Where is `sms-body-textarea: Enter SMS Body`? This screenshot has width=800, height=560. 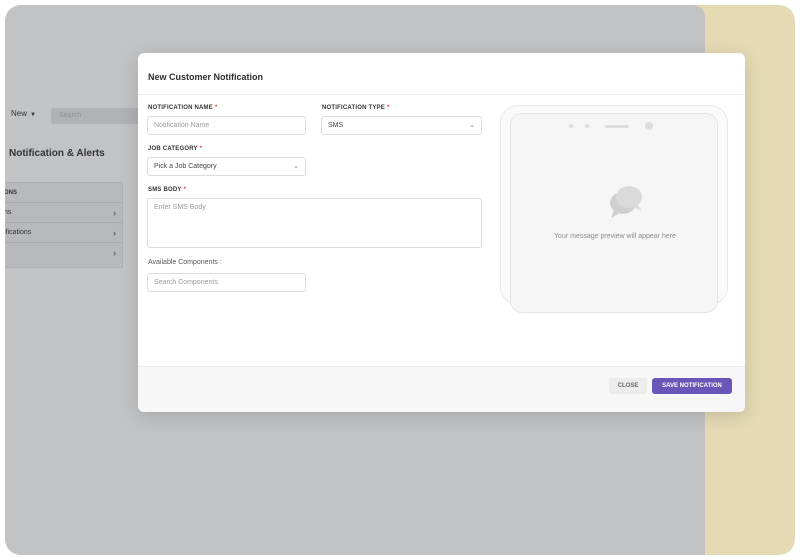
sms-body-textarea: Enter SMS Body is located at coordinates (314, 223).